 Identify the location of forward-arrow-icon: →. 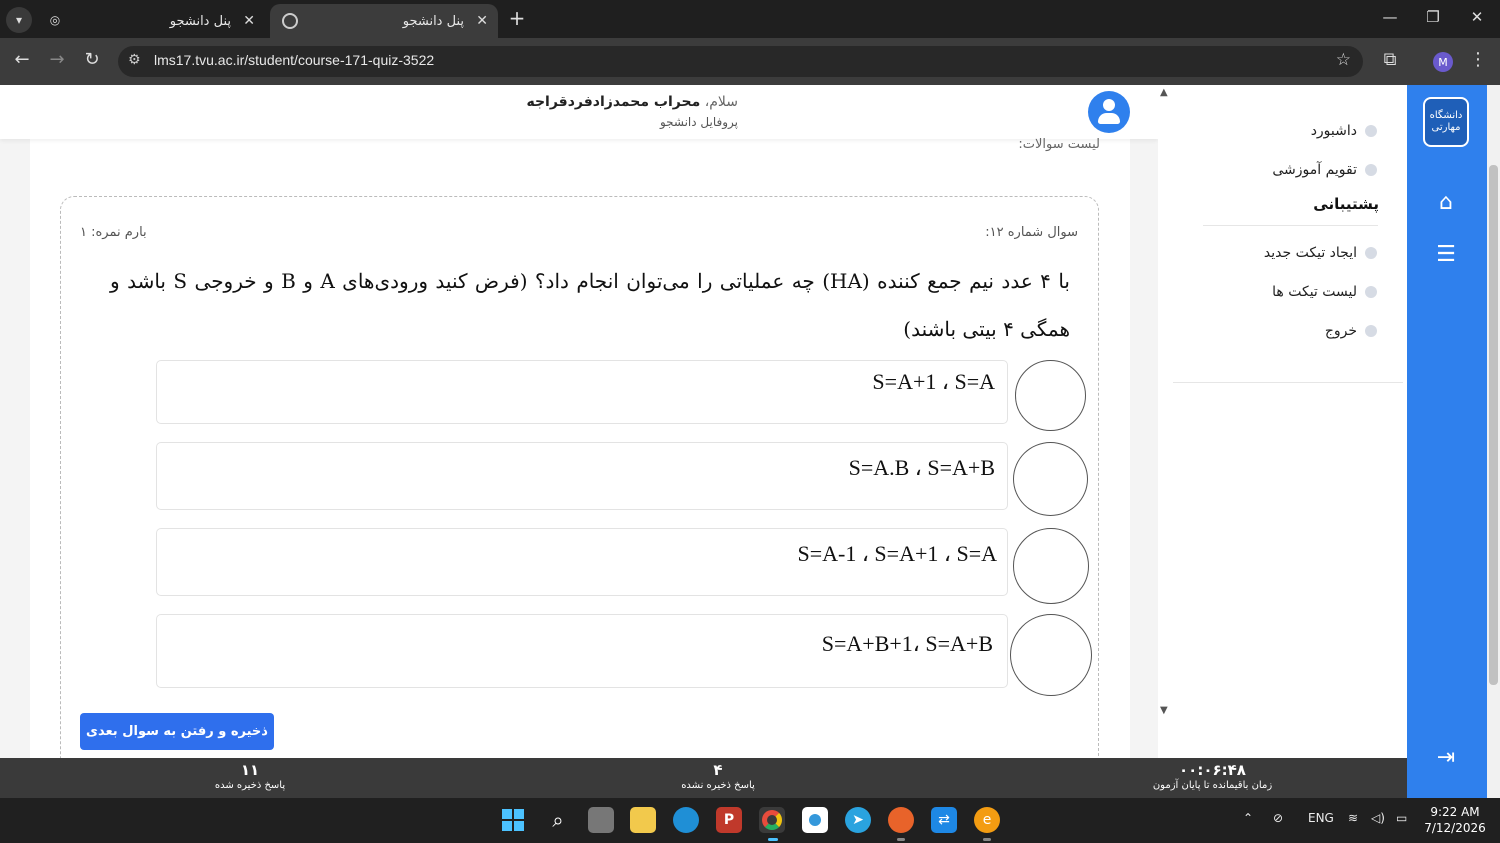
(57, 59).